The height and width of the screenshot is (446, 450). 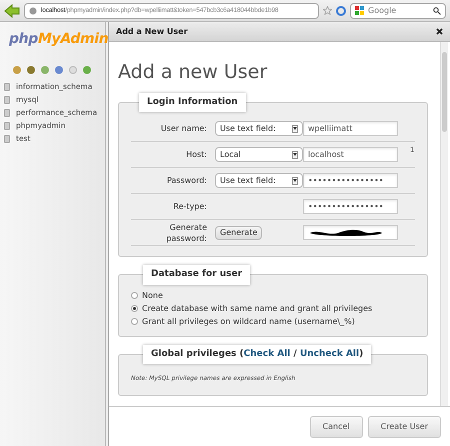 What do you see at coordinates (393, 10) in the screenshot?
I see `search-input: Google` at bounding box center [393, 10].